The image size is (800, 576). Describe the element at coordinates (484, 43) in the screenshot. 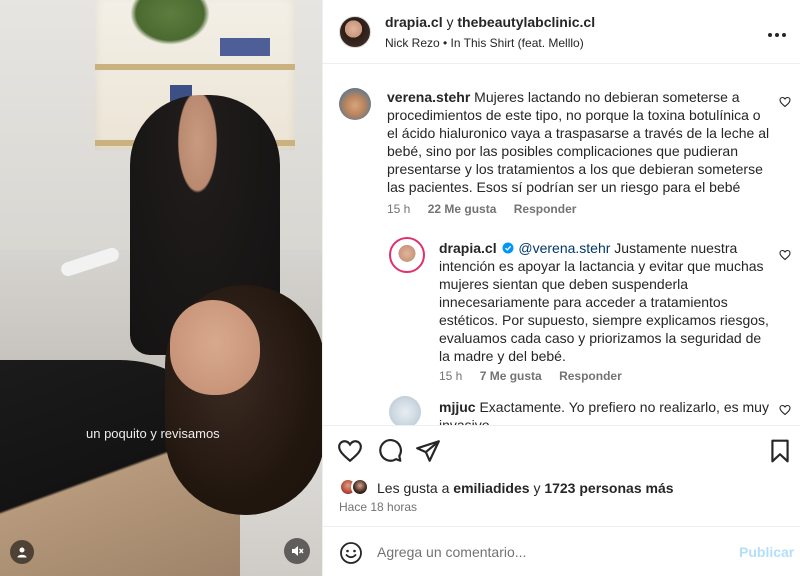

I see `audio-info: Nick Rezo • In This Shirt (feat. Melllo)` at that location.